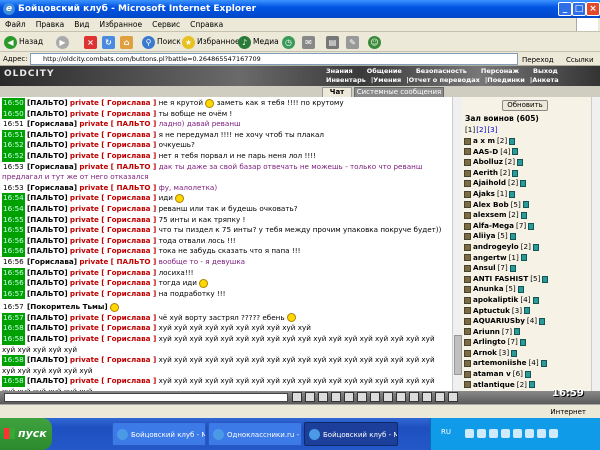  I want to click on player-entry: Ariunn [7], so click(531, 332).